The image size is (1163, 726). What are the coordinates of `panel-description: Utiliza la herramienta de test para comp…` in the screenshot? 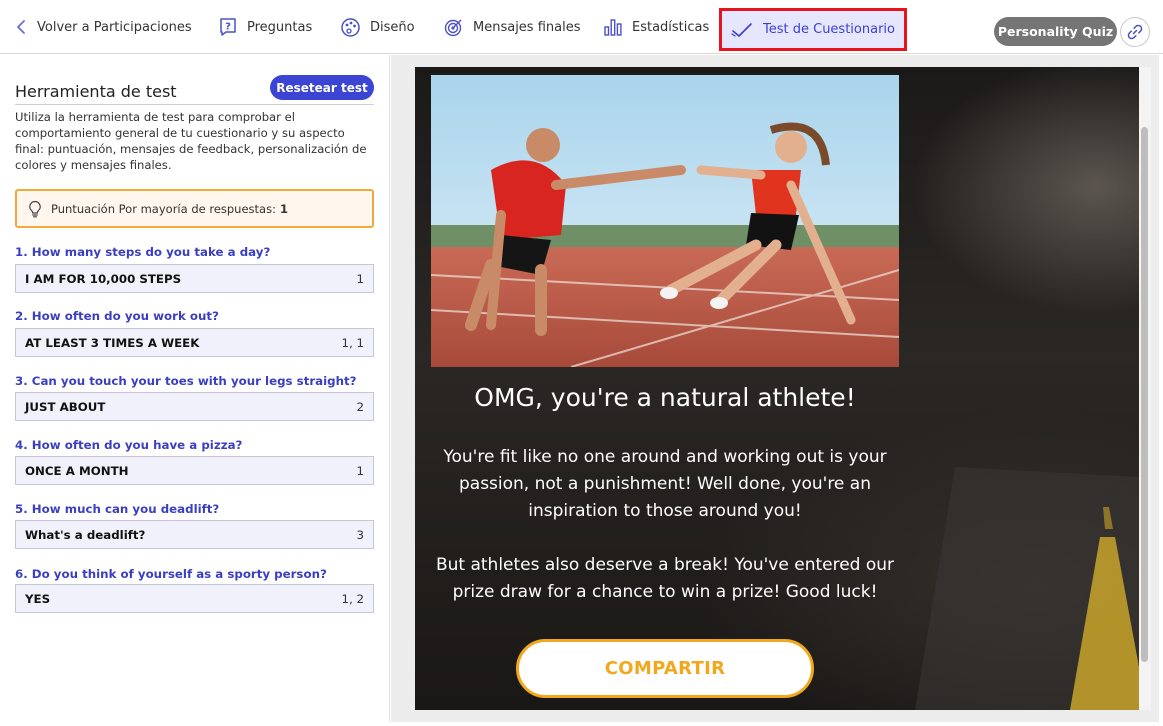 It's located at (191, 141).